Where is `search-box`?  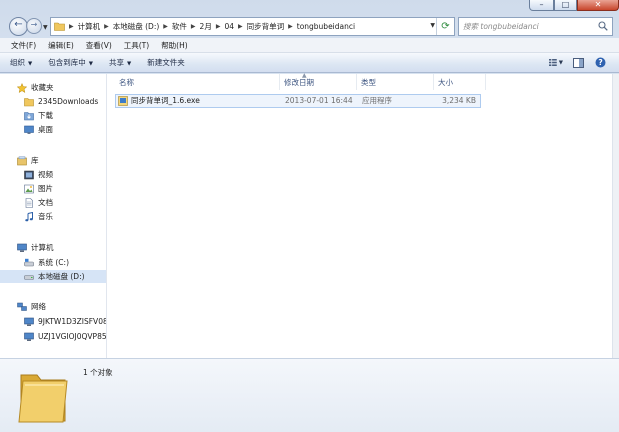
search-box is located at coordinates (535, 26).